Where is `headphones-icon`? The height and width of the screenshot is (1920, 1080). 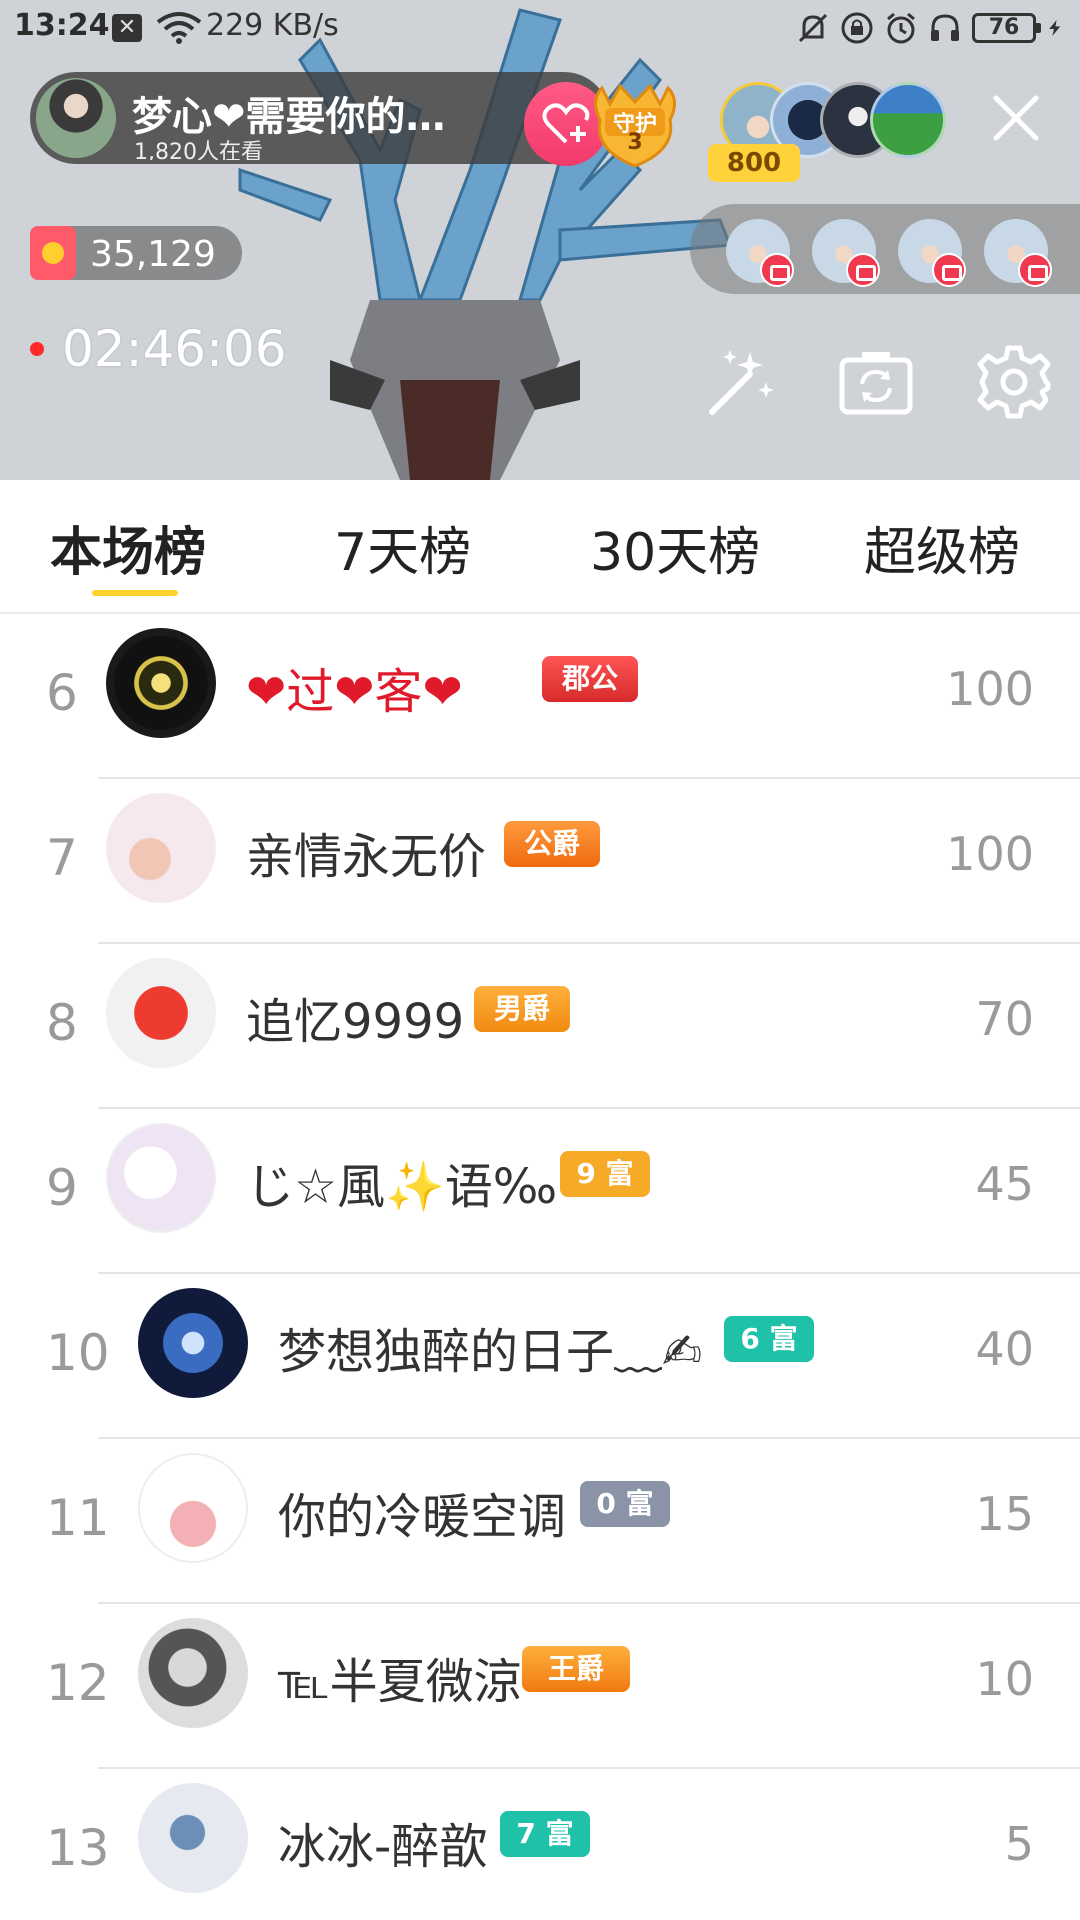 headphones-icon is located at coordinates (945, 27).